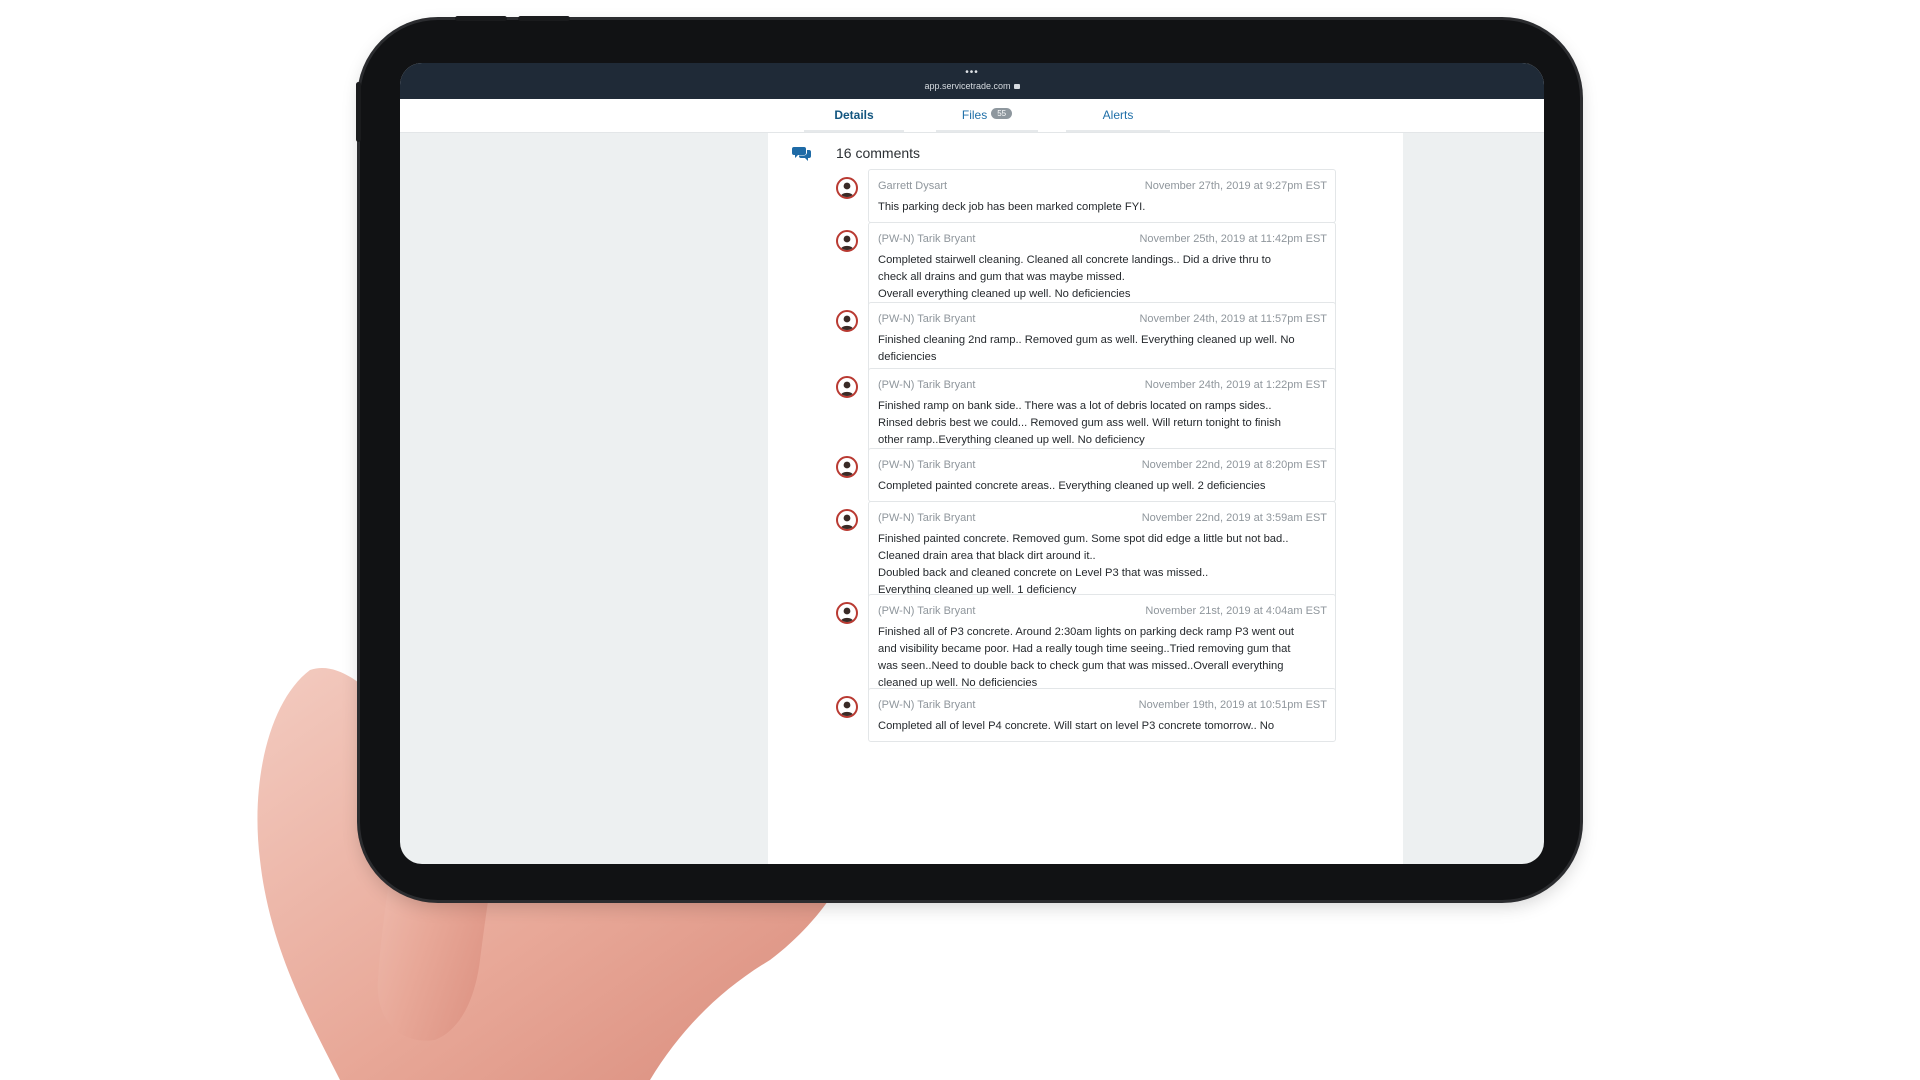 Image resolution: width=1920 pixels, height=1080 pixels. I want to click on lock-icon, so click(1016, 86).